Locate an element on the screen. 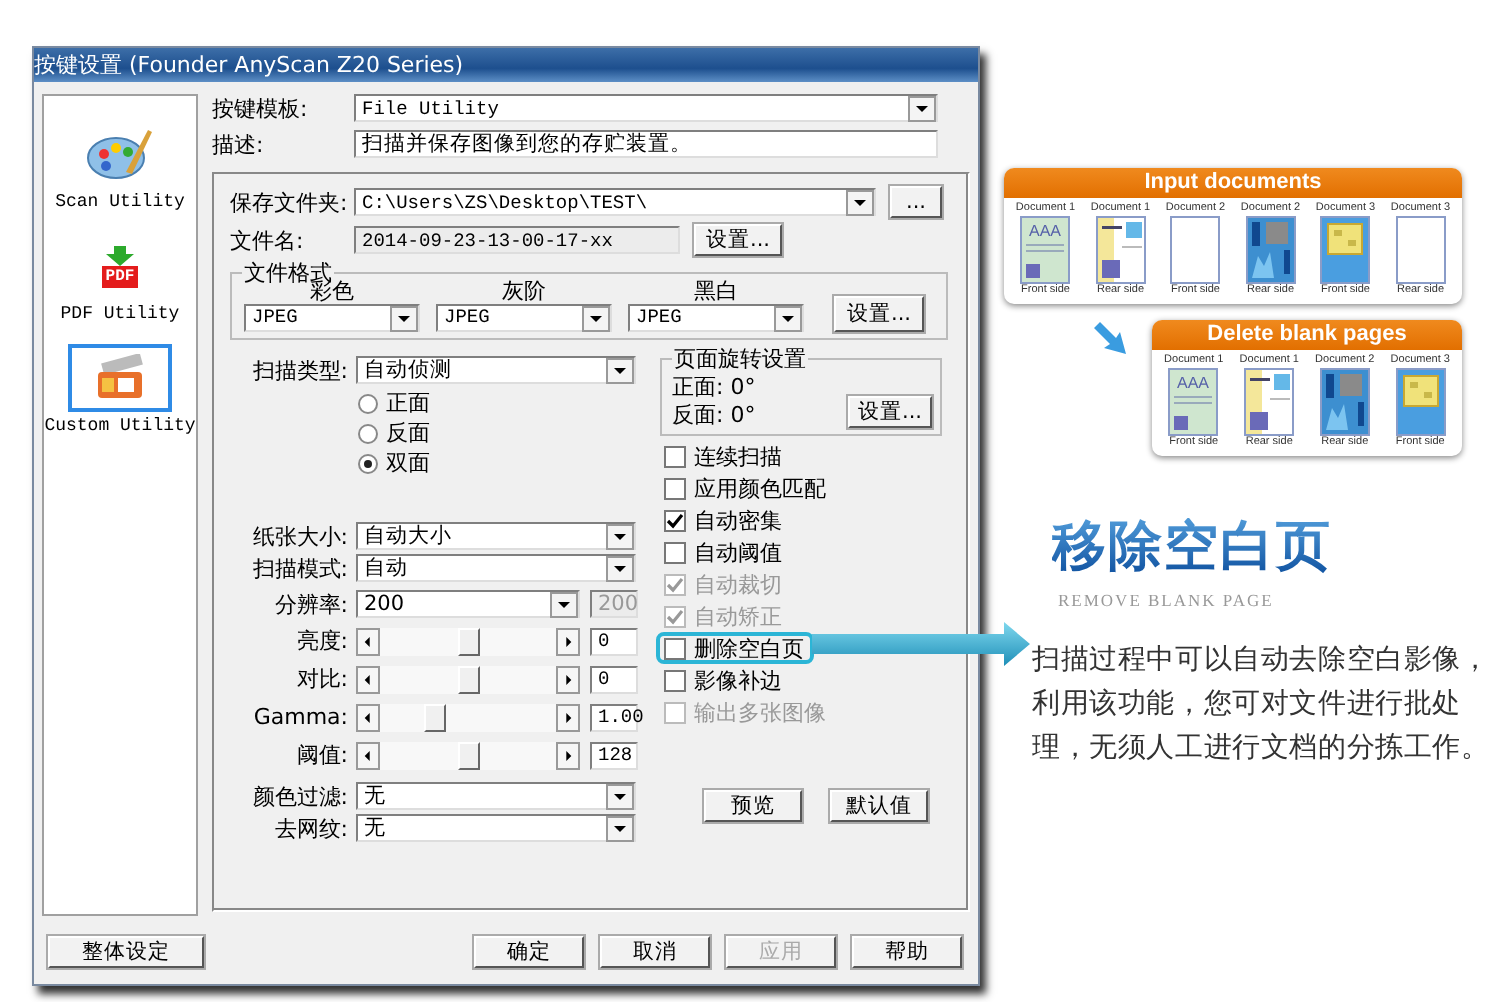 Image resolution: width=1500 pixels, height=1002 pixels. dropdown: File Utility is located at coordinates (646, 108).